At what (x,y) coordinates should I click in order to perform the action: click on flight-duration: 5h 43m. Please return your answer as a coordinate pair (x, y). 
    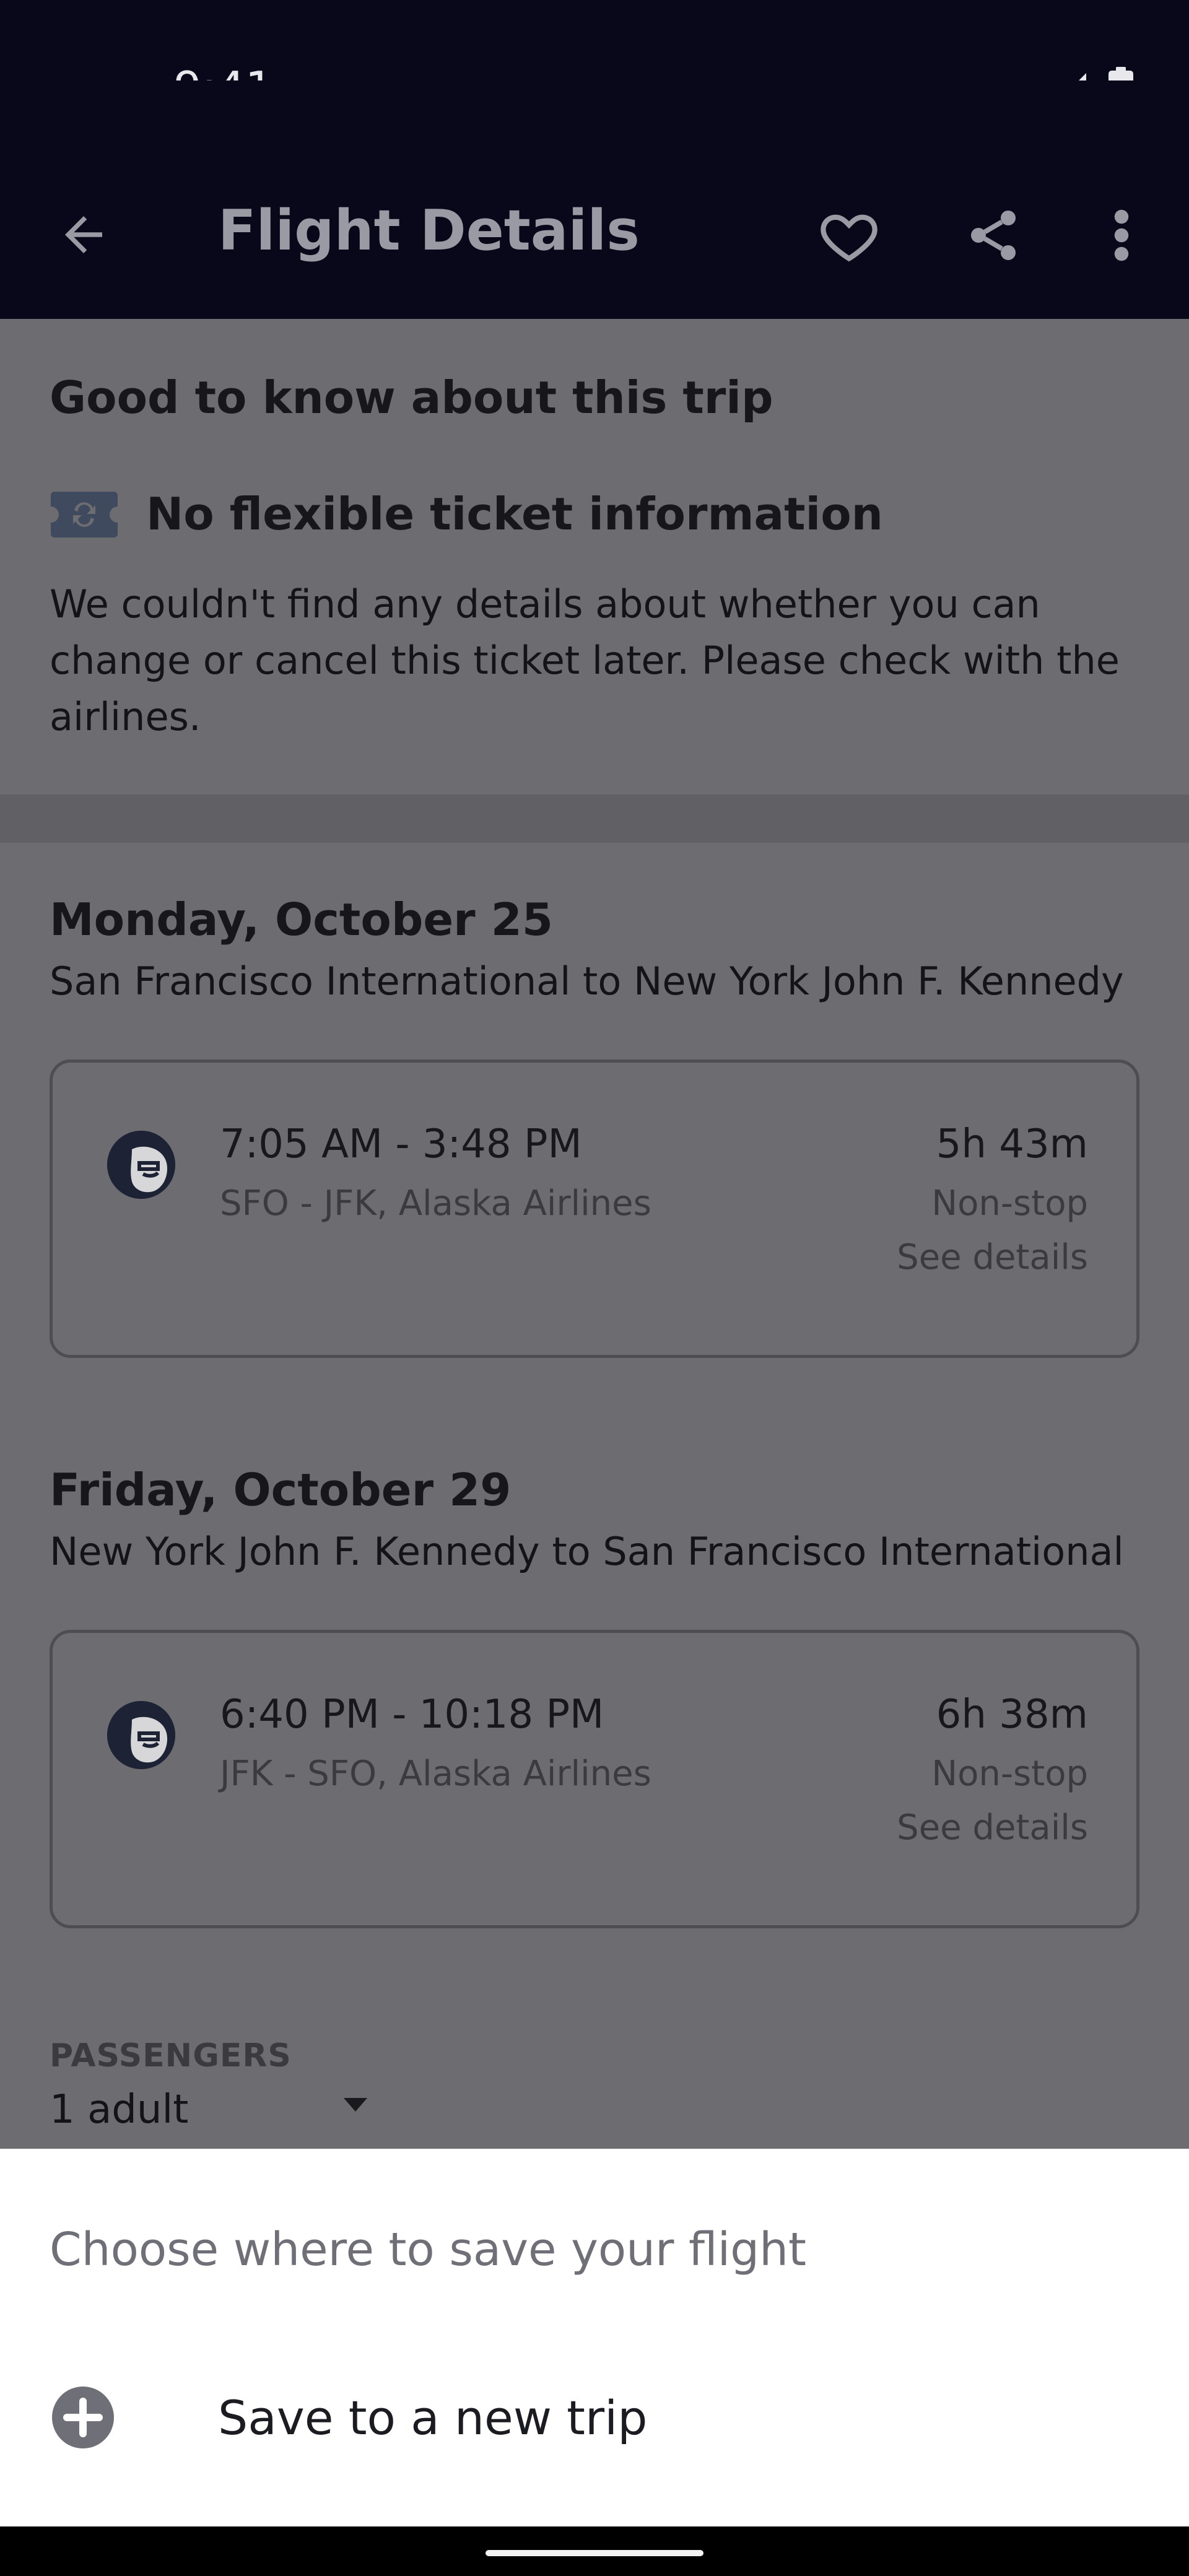
    Looking at the image, I should click on (1012, 1144).